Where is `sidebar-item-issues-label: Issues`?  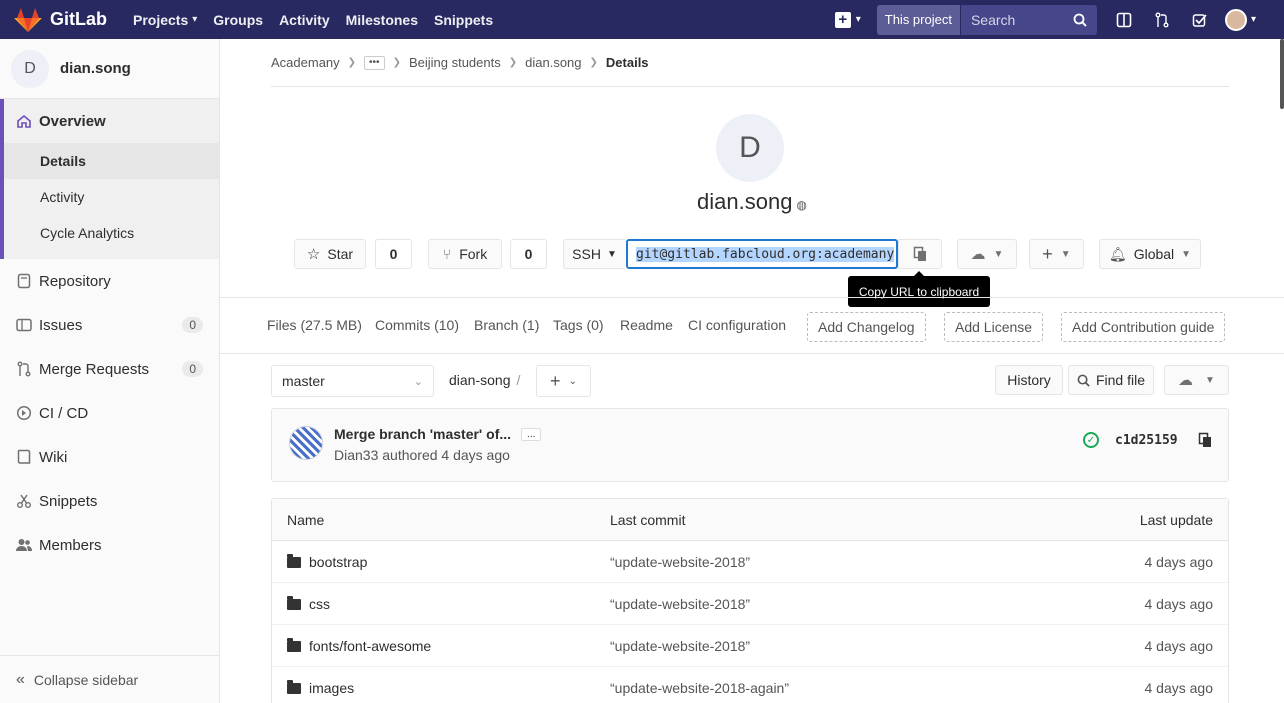
sidebar-item-issues-label: Issues is located at coordinates (61, 325).